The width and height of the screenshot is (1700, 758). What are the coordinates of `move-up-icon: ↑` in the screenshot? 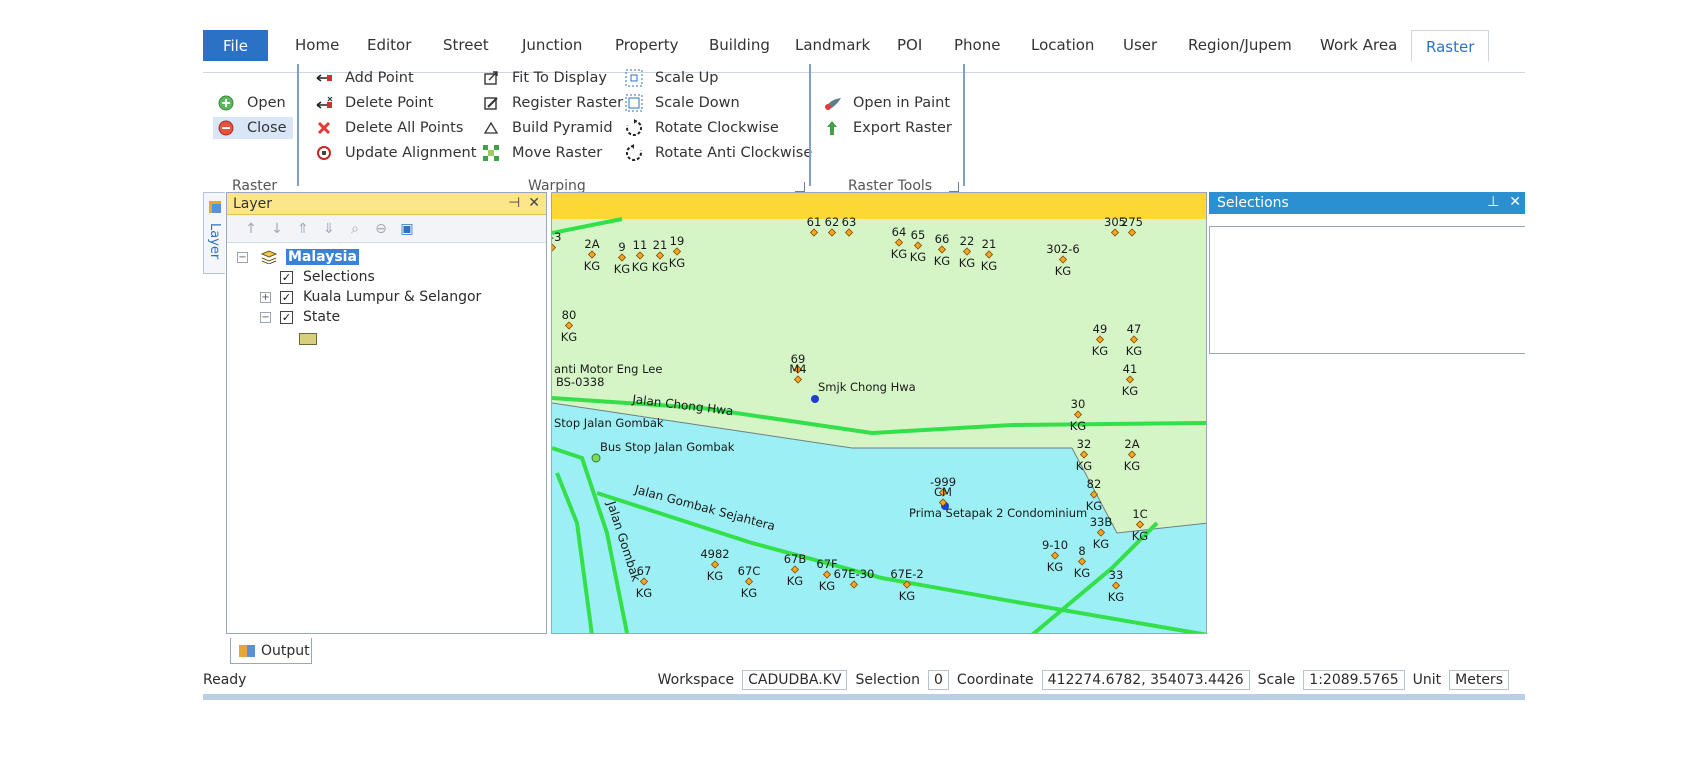 It's located at (251, 229).